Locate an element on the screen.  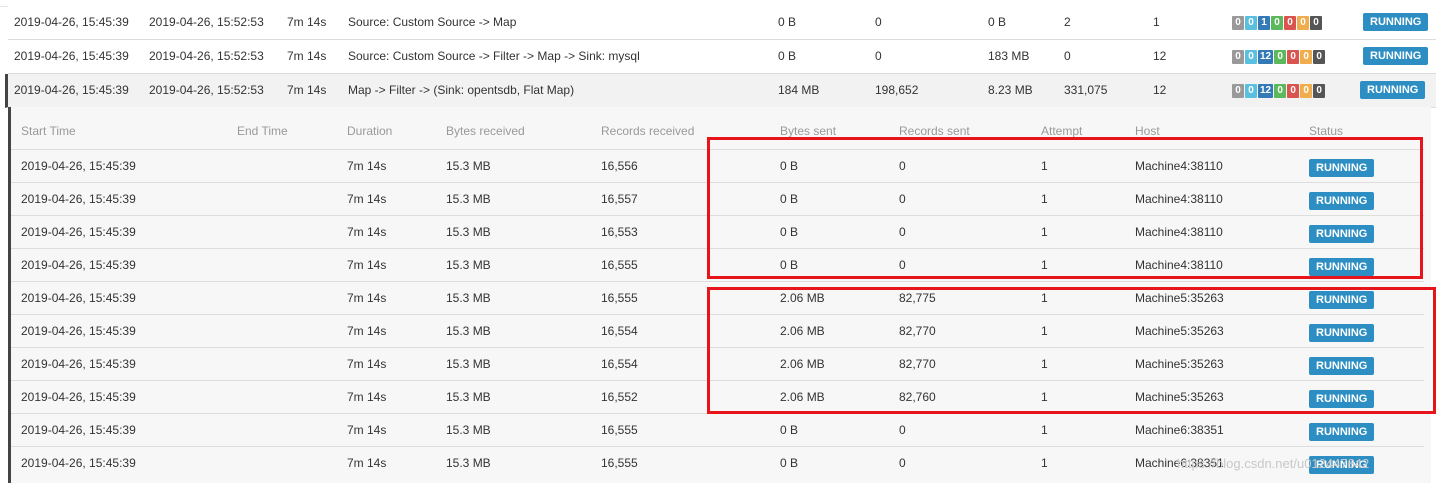
task-status-counts: 0 0 12 0 0 0 0 is located at coordinates (1279, 57).